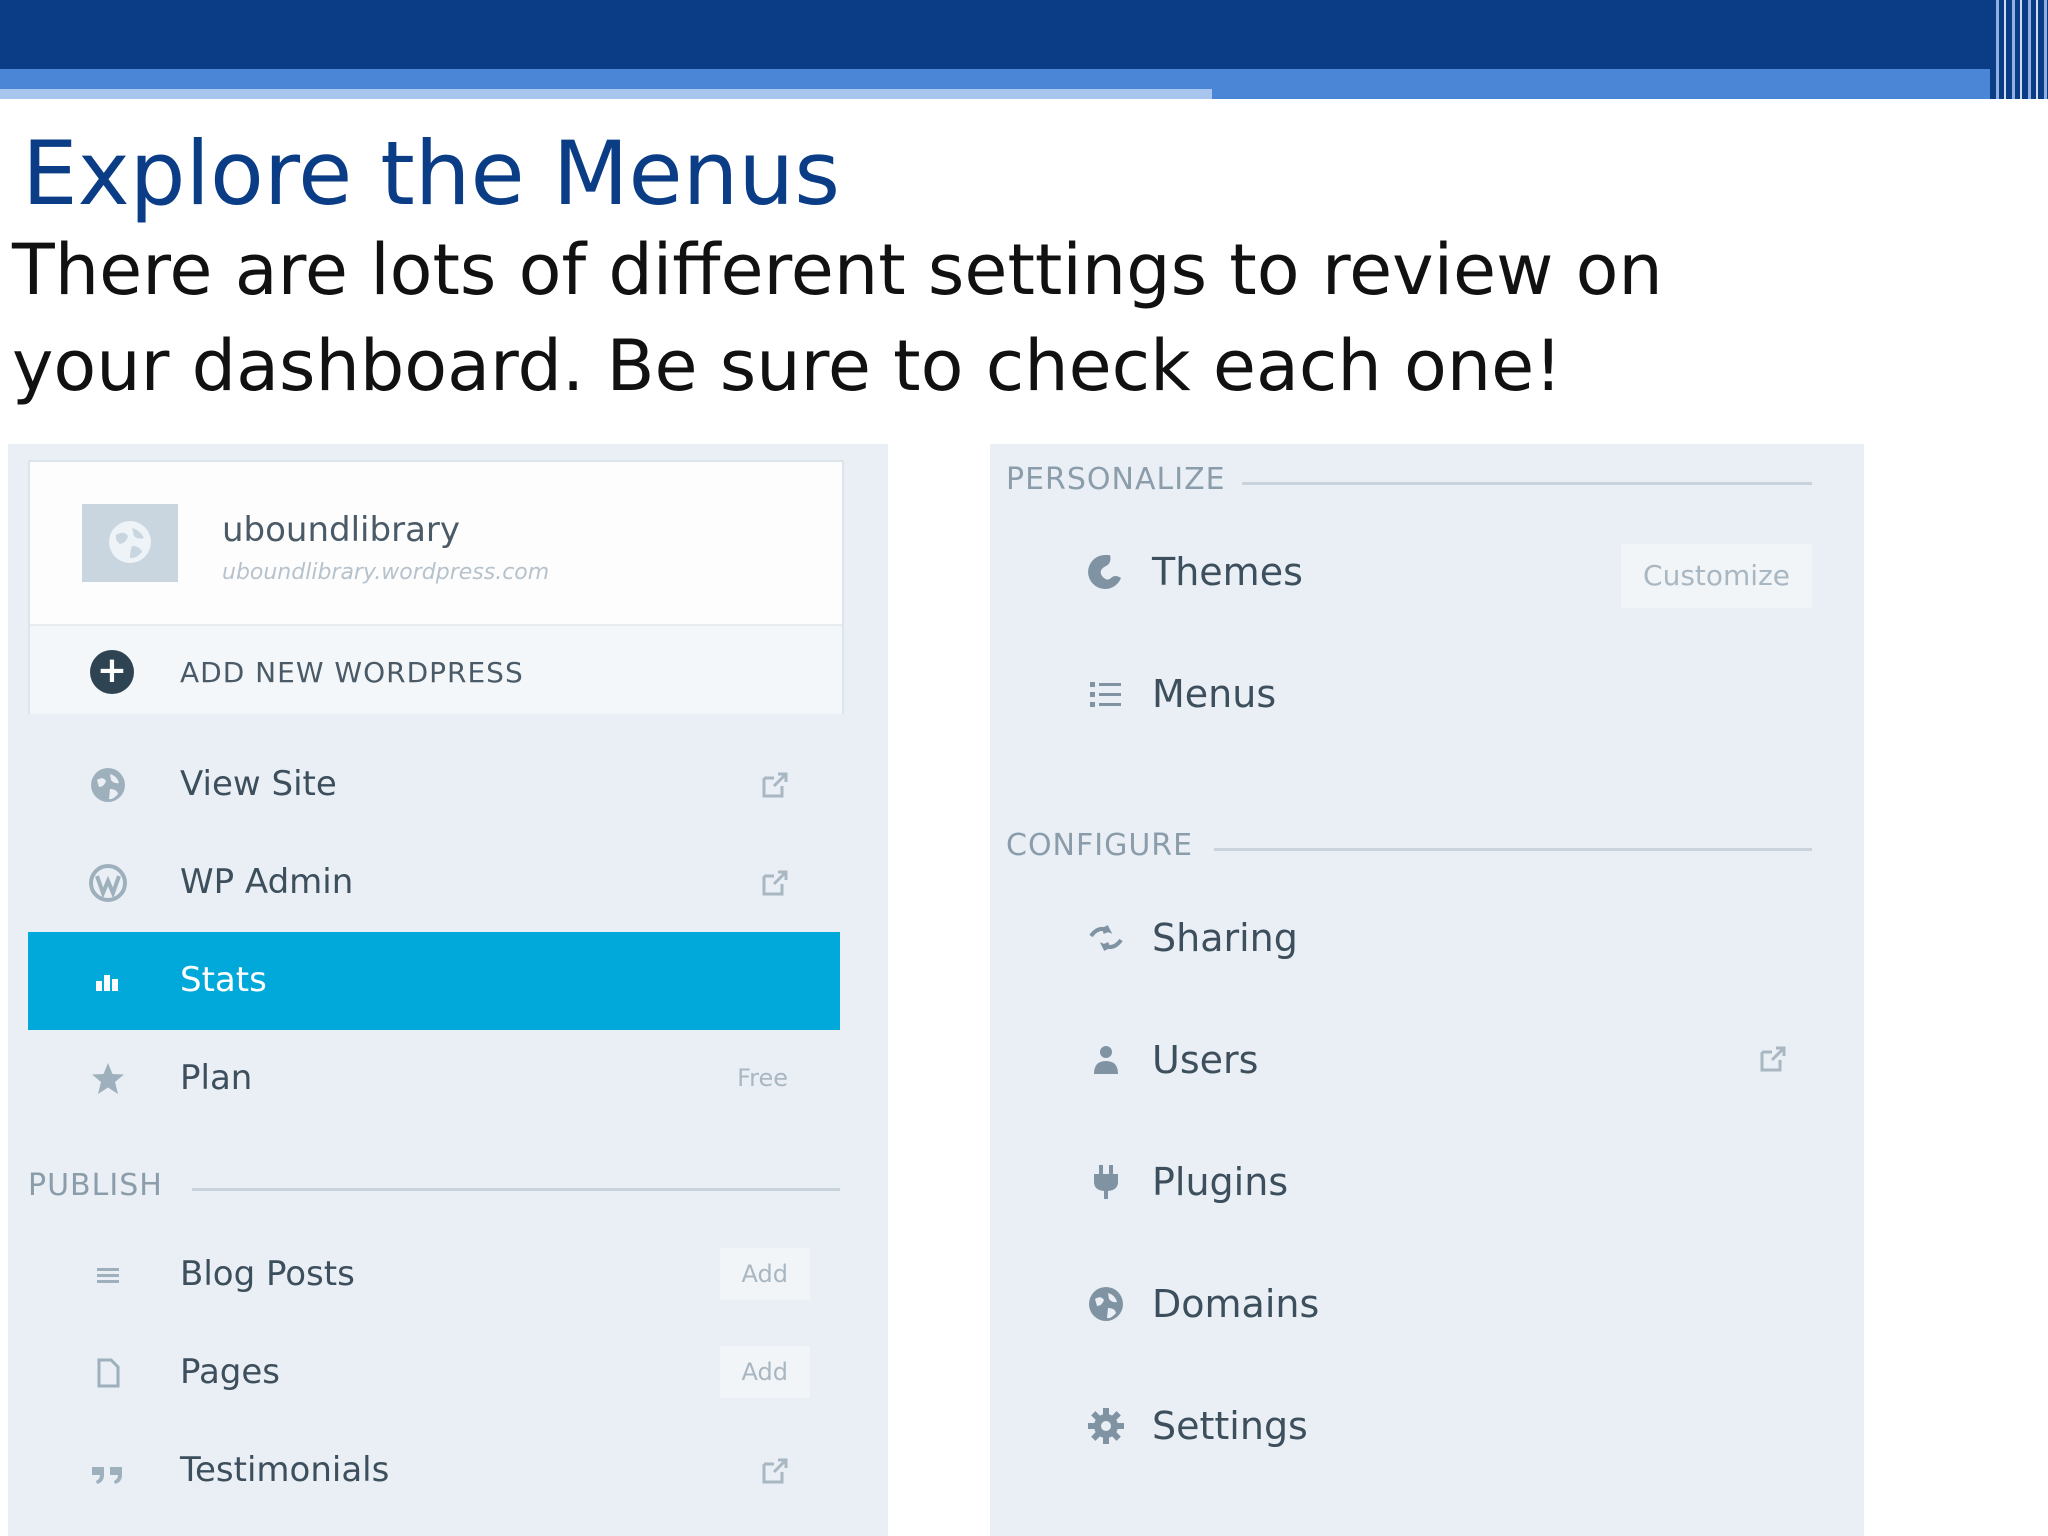  I want to click on sidebar-item-testimonials: Testimonials, so click(434, 1471).